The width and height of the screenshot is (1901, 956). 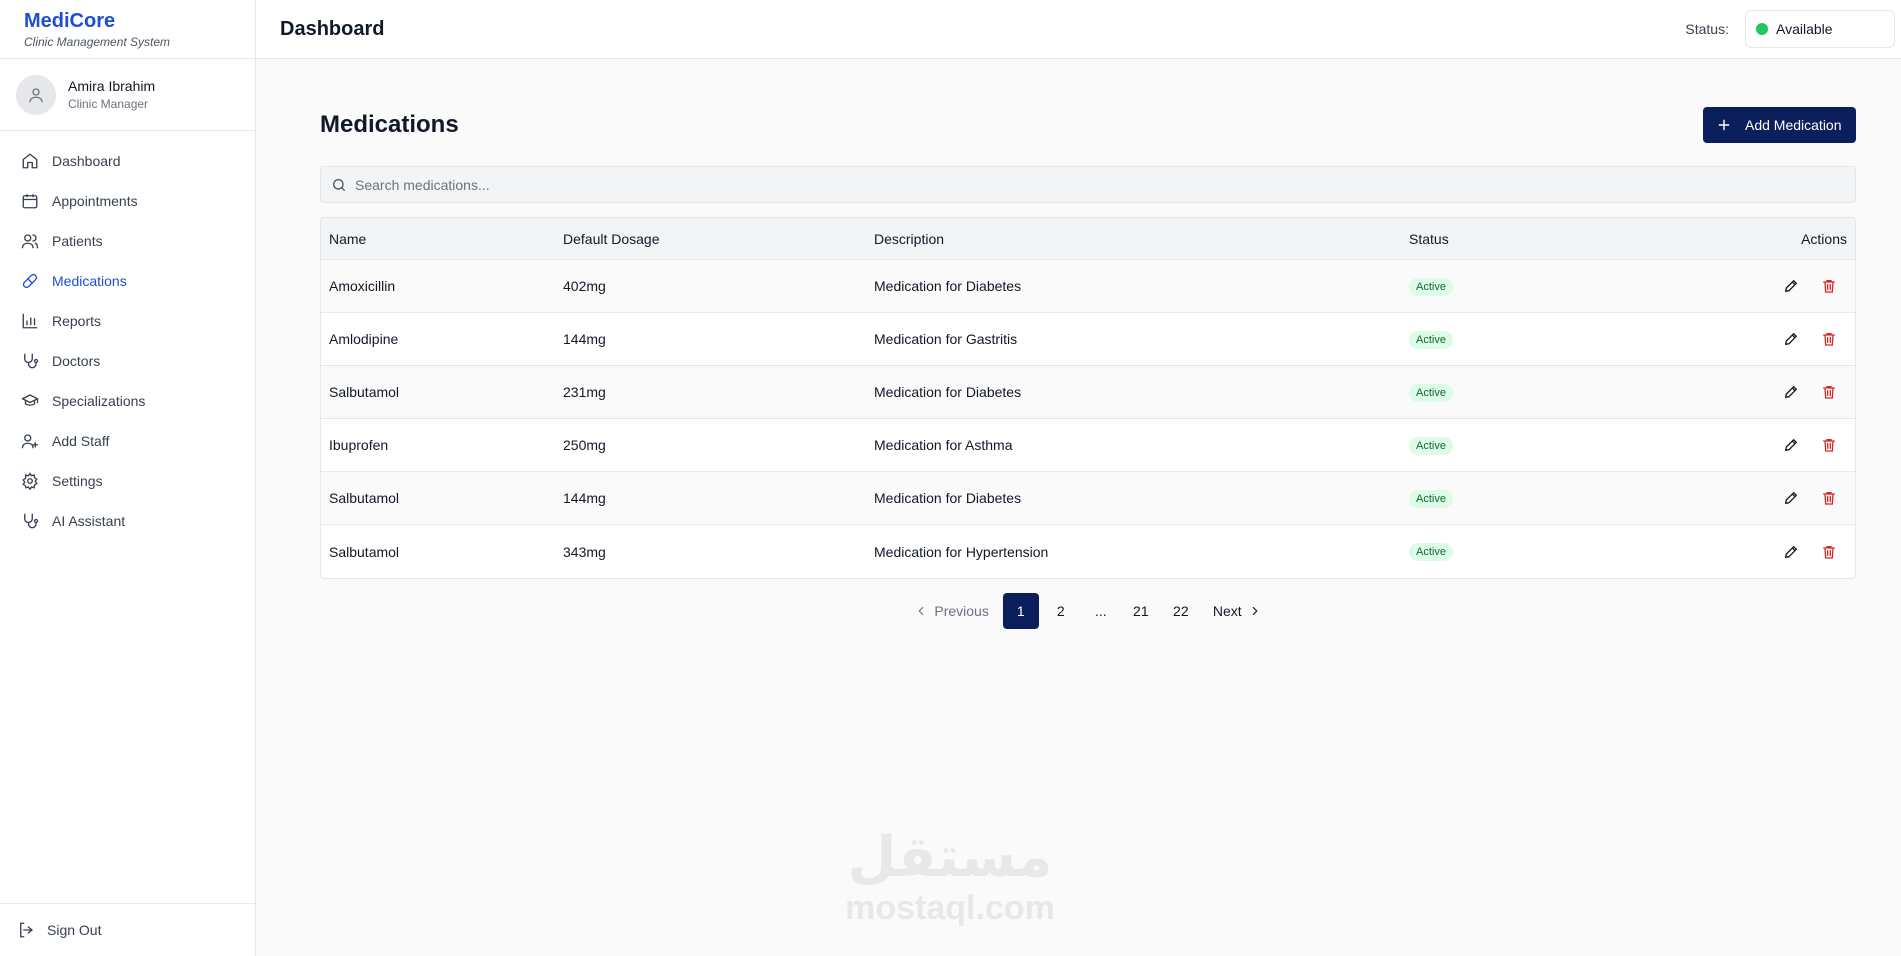 What do you see at coordinates (1061, 611) in the screenshot?
I see `page-button-2: 2` at bounding box center [1061, 611].